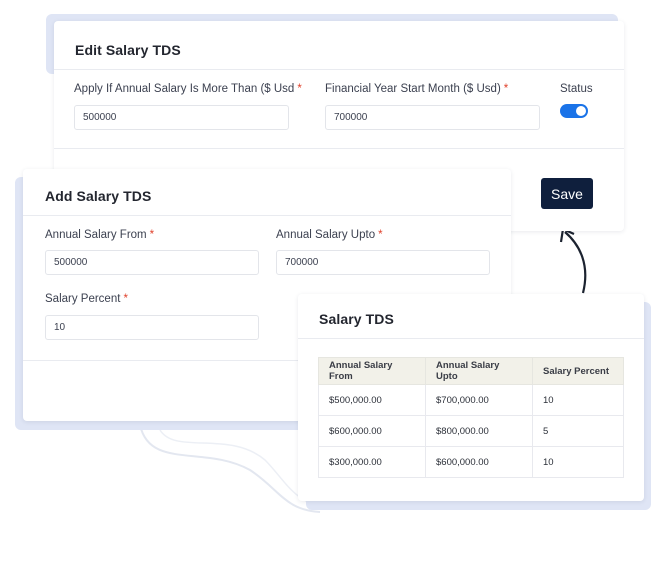  I want to click on column-header: Annual Salary From, so click(372, 371).